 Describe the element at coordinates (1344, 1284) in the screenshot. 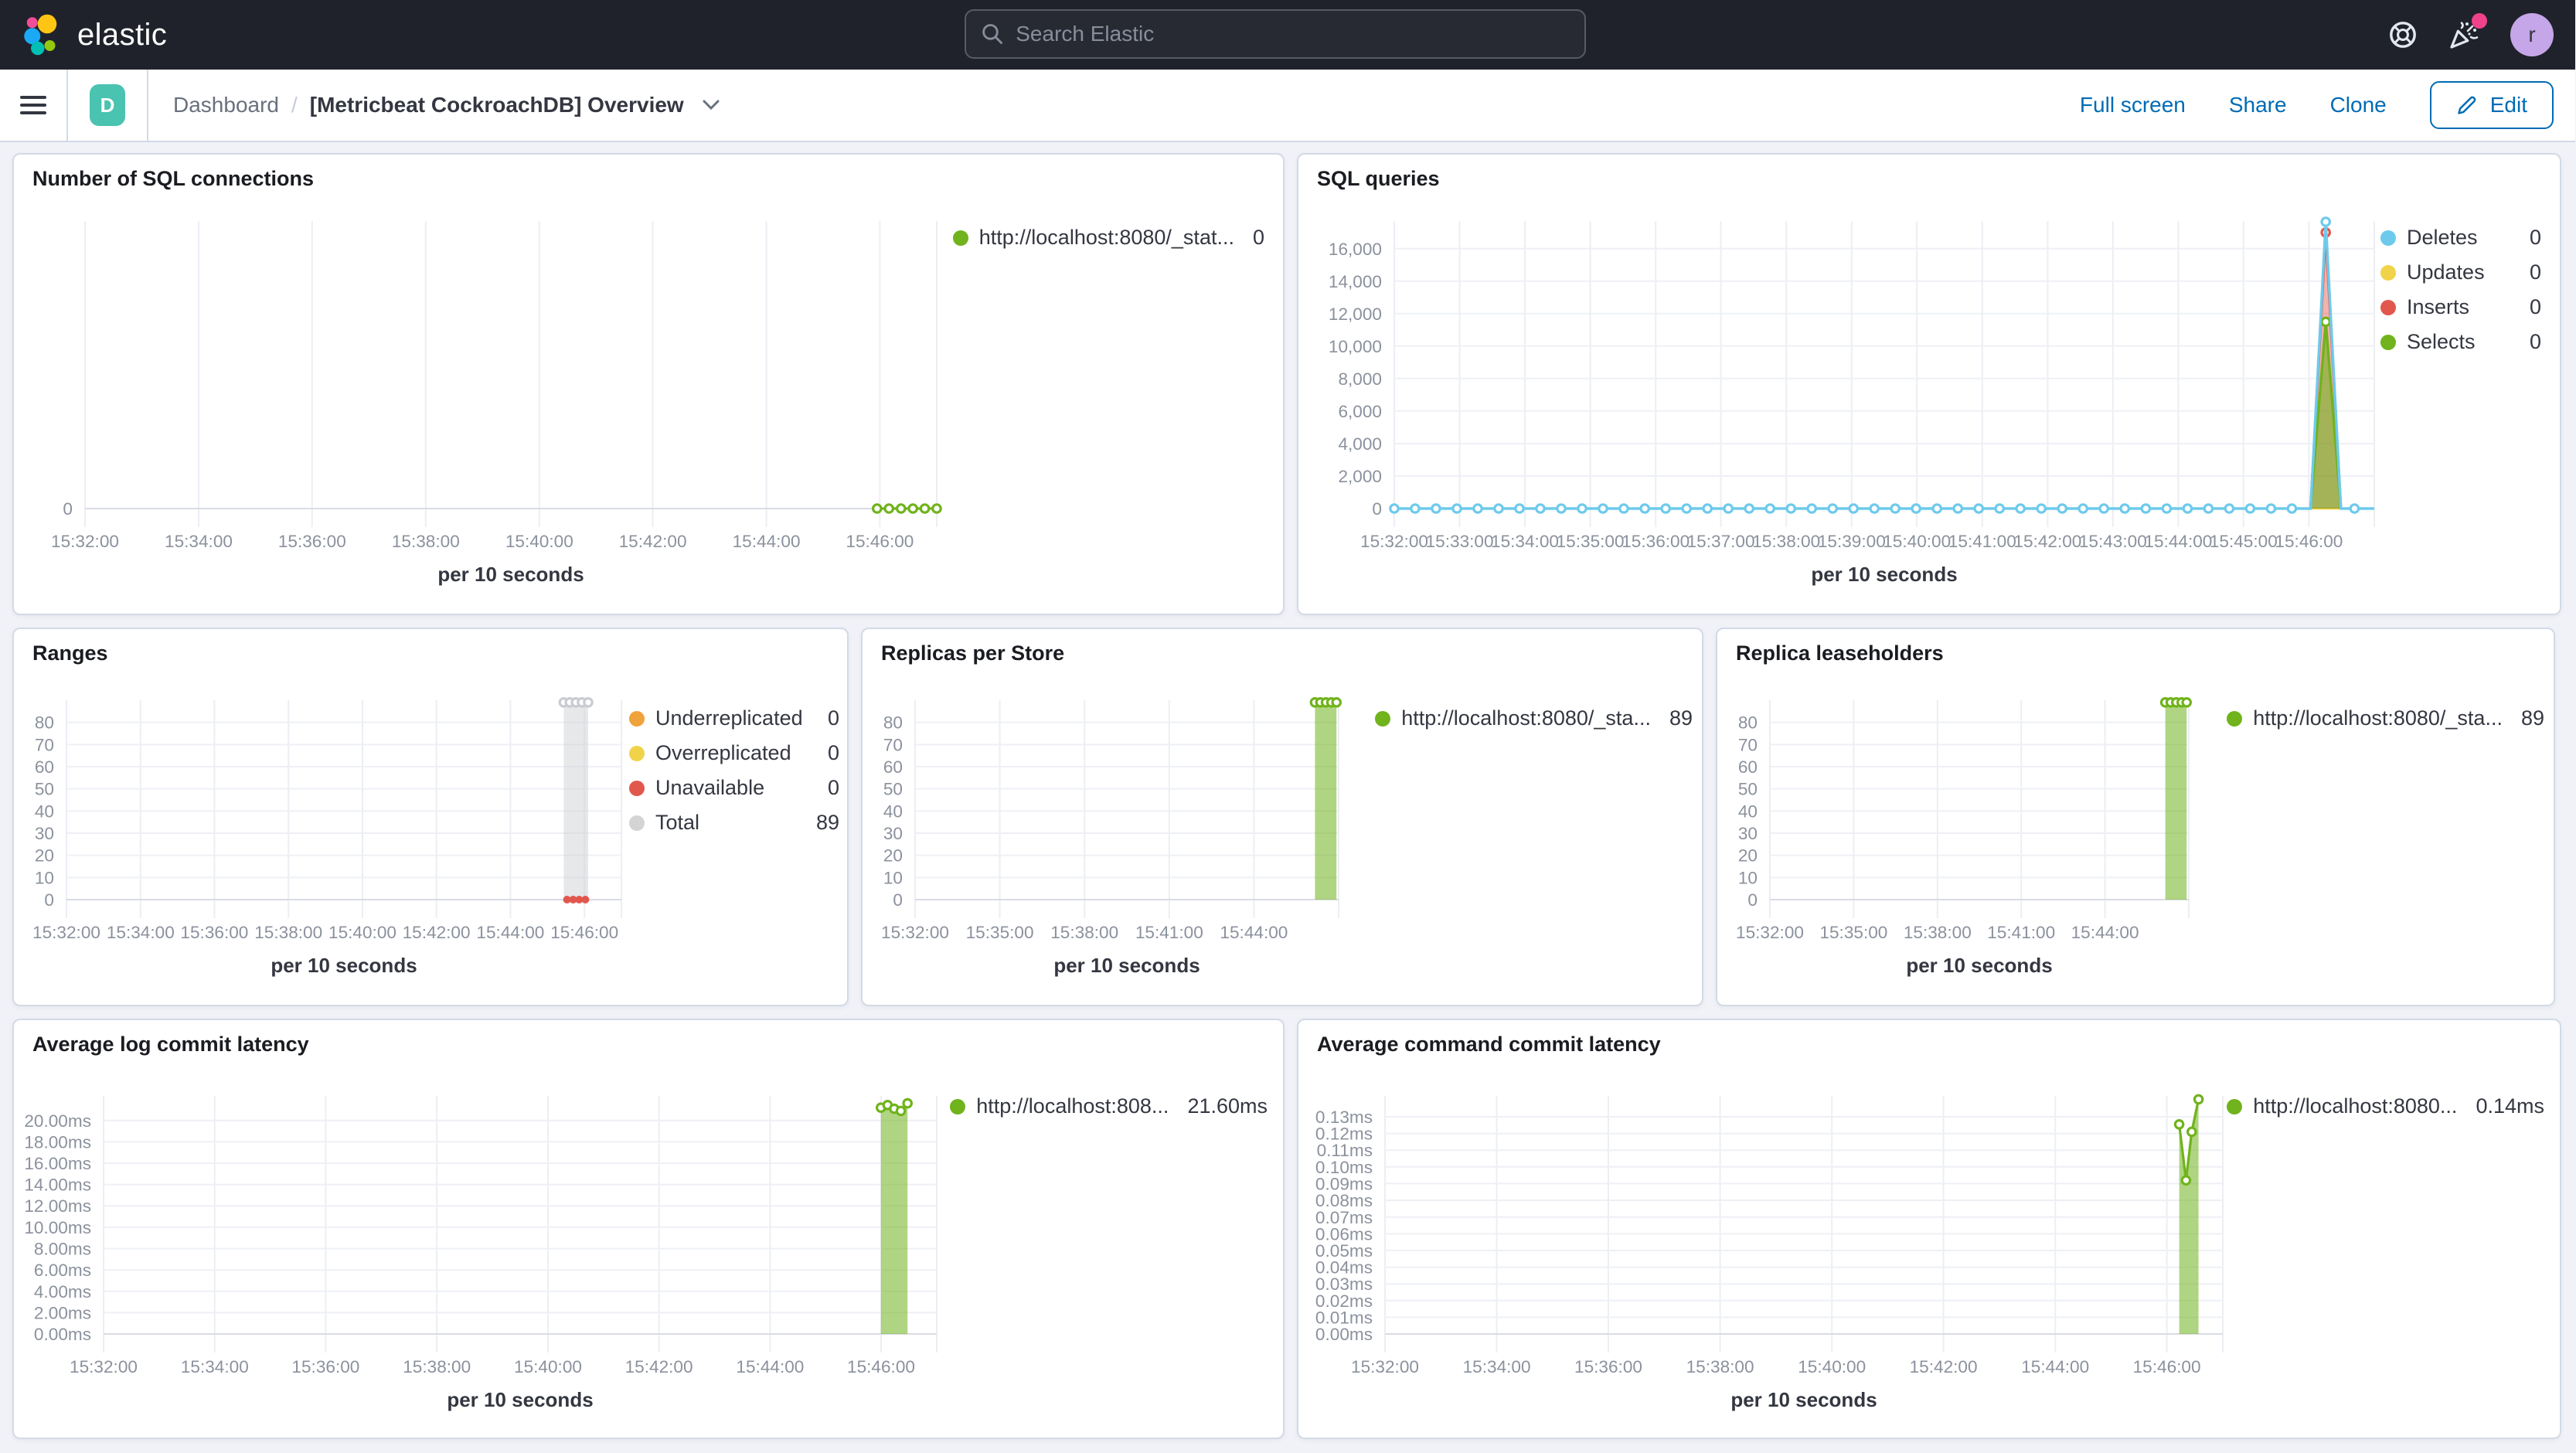

I see `svg-text: 0.03ms` at that location.